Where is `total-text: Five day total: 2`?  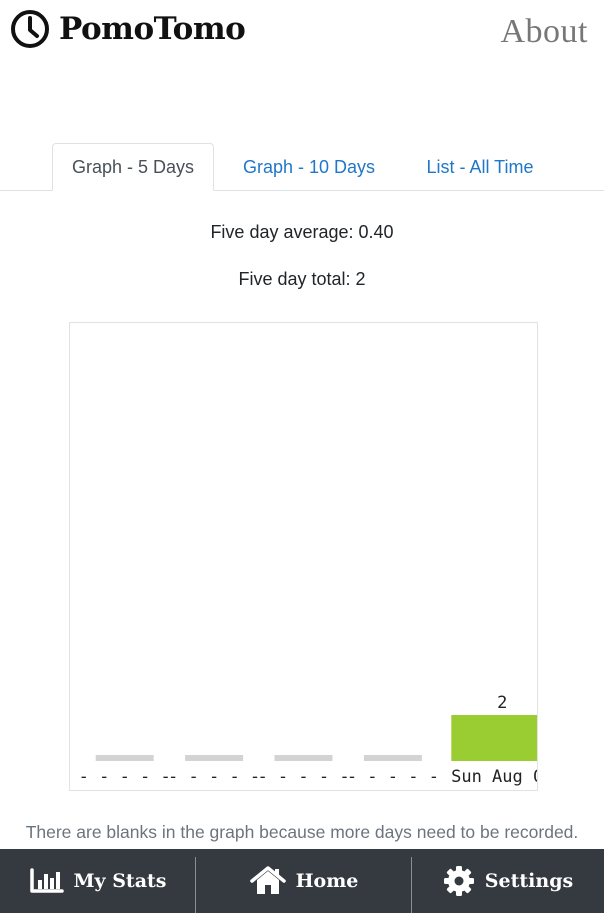
total-text: Five day total: 2 is located at coordinates (302, 279).